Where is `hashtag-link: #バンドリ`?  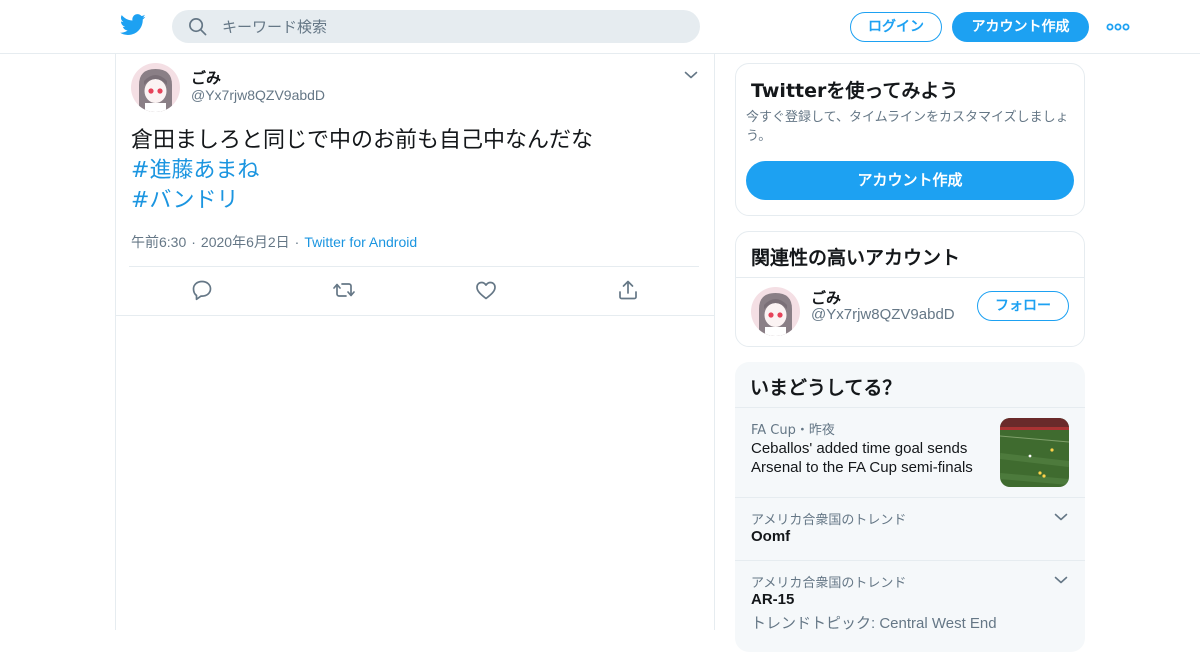 hashtag-link: #バンドリ is located at coordinates (411, 201).